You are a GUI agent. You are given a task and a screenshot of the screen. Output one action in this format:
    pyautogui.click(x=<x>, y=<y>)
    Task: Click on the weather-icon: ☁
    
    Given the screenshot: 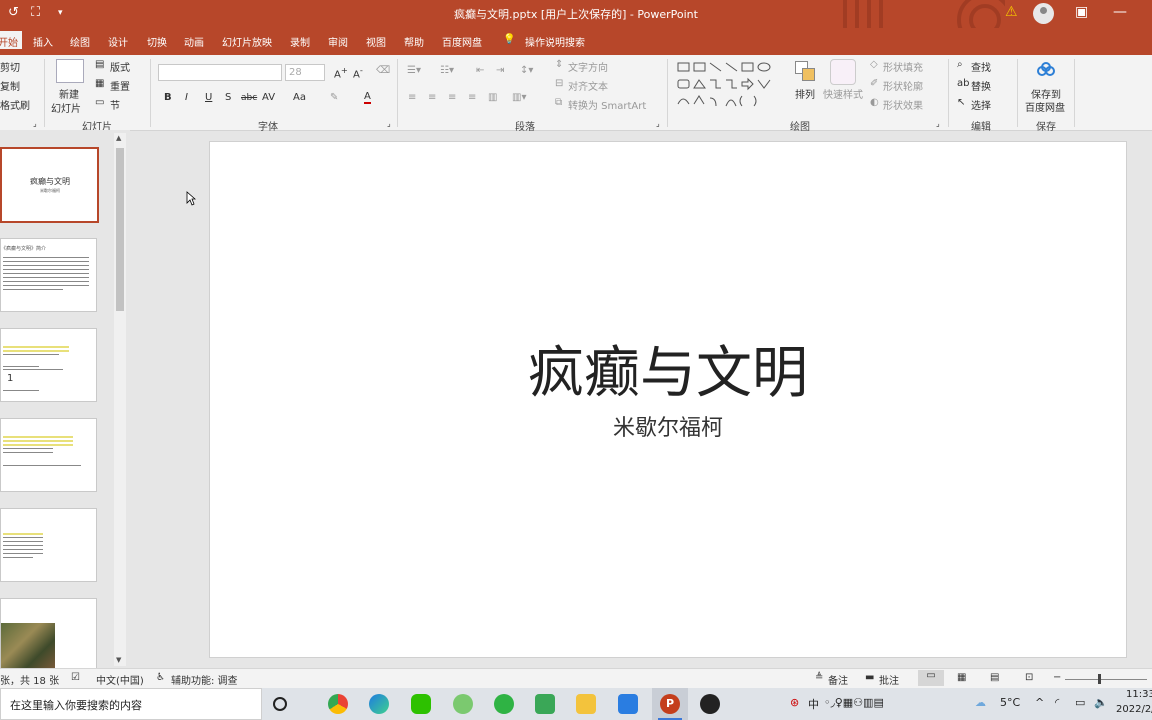 What is the action you would take?
    pyautogui.click(x=980, y=702)
    